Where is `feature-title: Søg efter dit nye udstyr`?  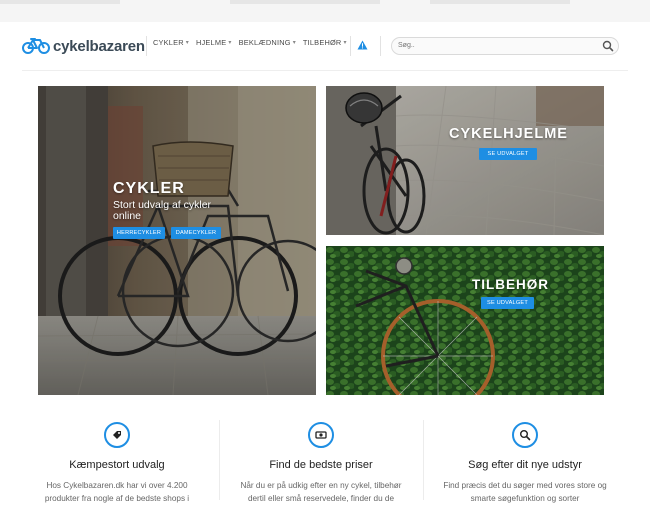 feature-title: Søg efter dit nye udstyr is located at coordinates (525, 465).